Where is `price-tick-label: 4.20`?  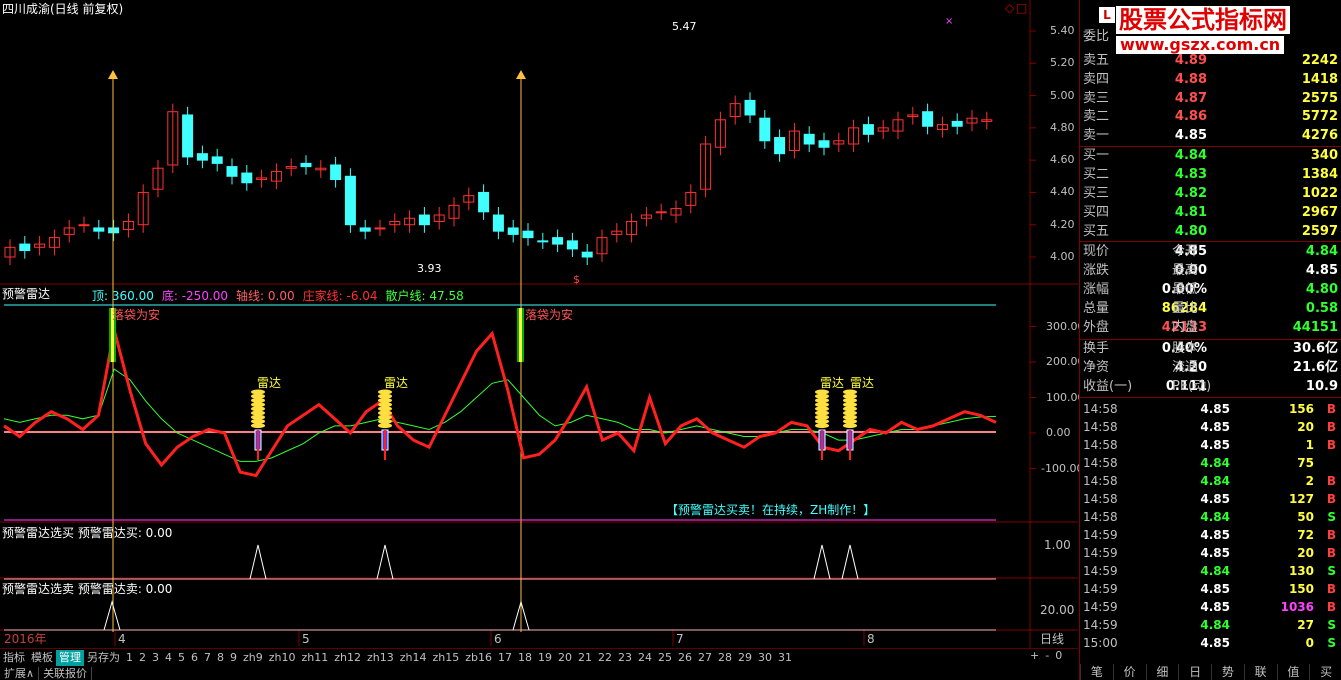 price-tick-label: 4.20 is located at coordinates (1062, 224).